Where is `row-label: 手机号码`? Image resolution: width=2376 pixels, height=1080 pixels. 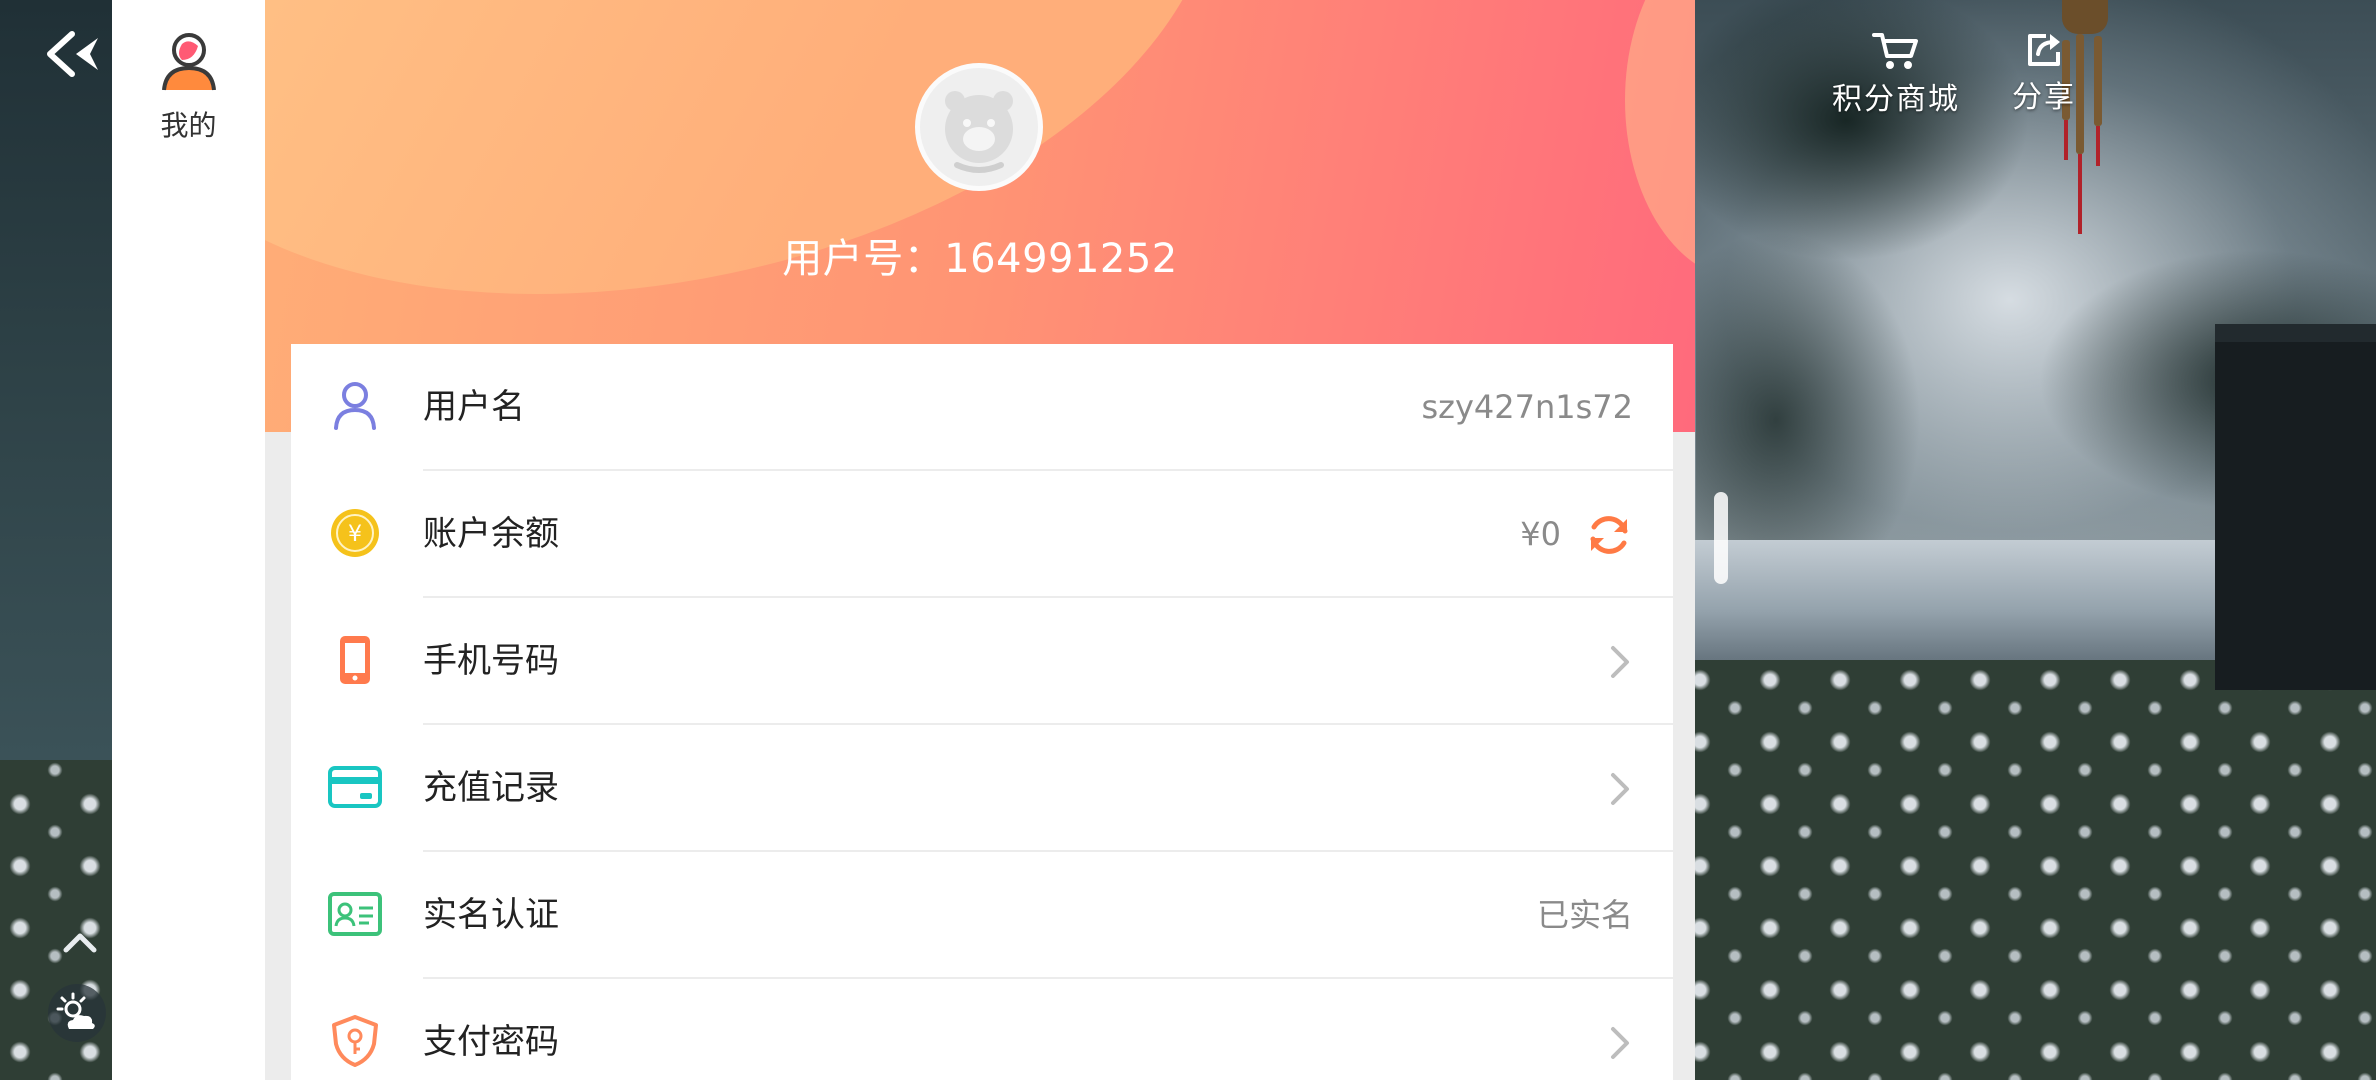
row-label: 手机号码 is located at coordinates (491, 661).